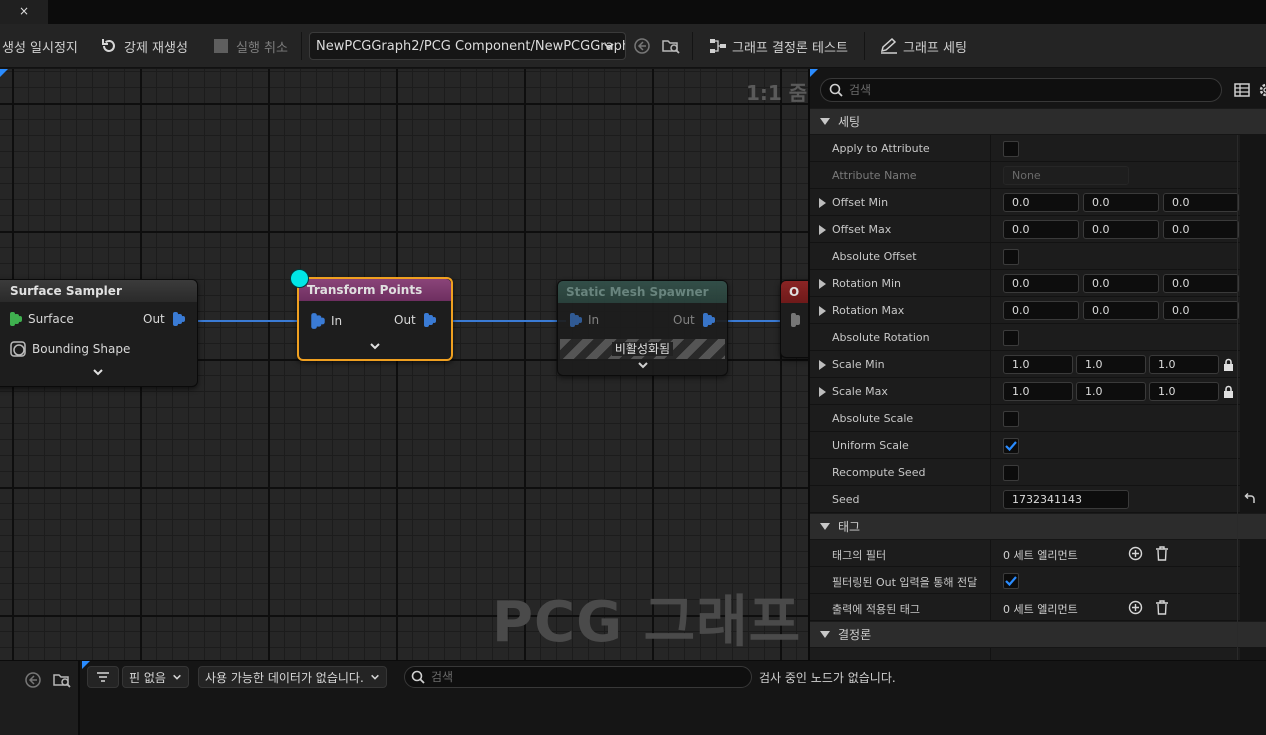 The width and height of the screenshot is (1266, 735). Describe the element at coordinates (1011, 149) in the screenshot. I see `apply-to-attribute-checkbox` at that location.